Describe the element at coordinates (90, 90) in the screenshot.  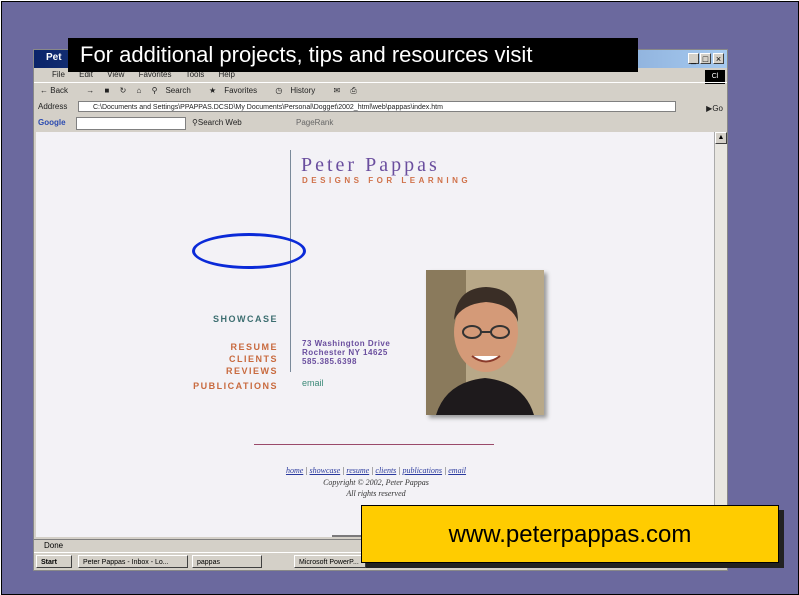
I see `forward-button: →` at that location.